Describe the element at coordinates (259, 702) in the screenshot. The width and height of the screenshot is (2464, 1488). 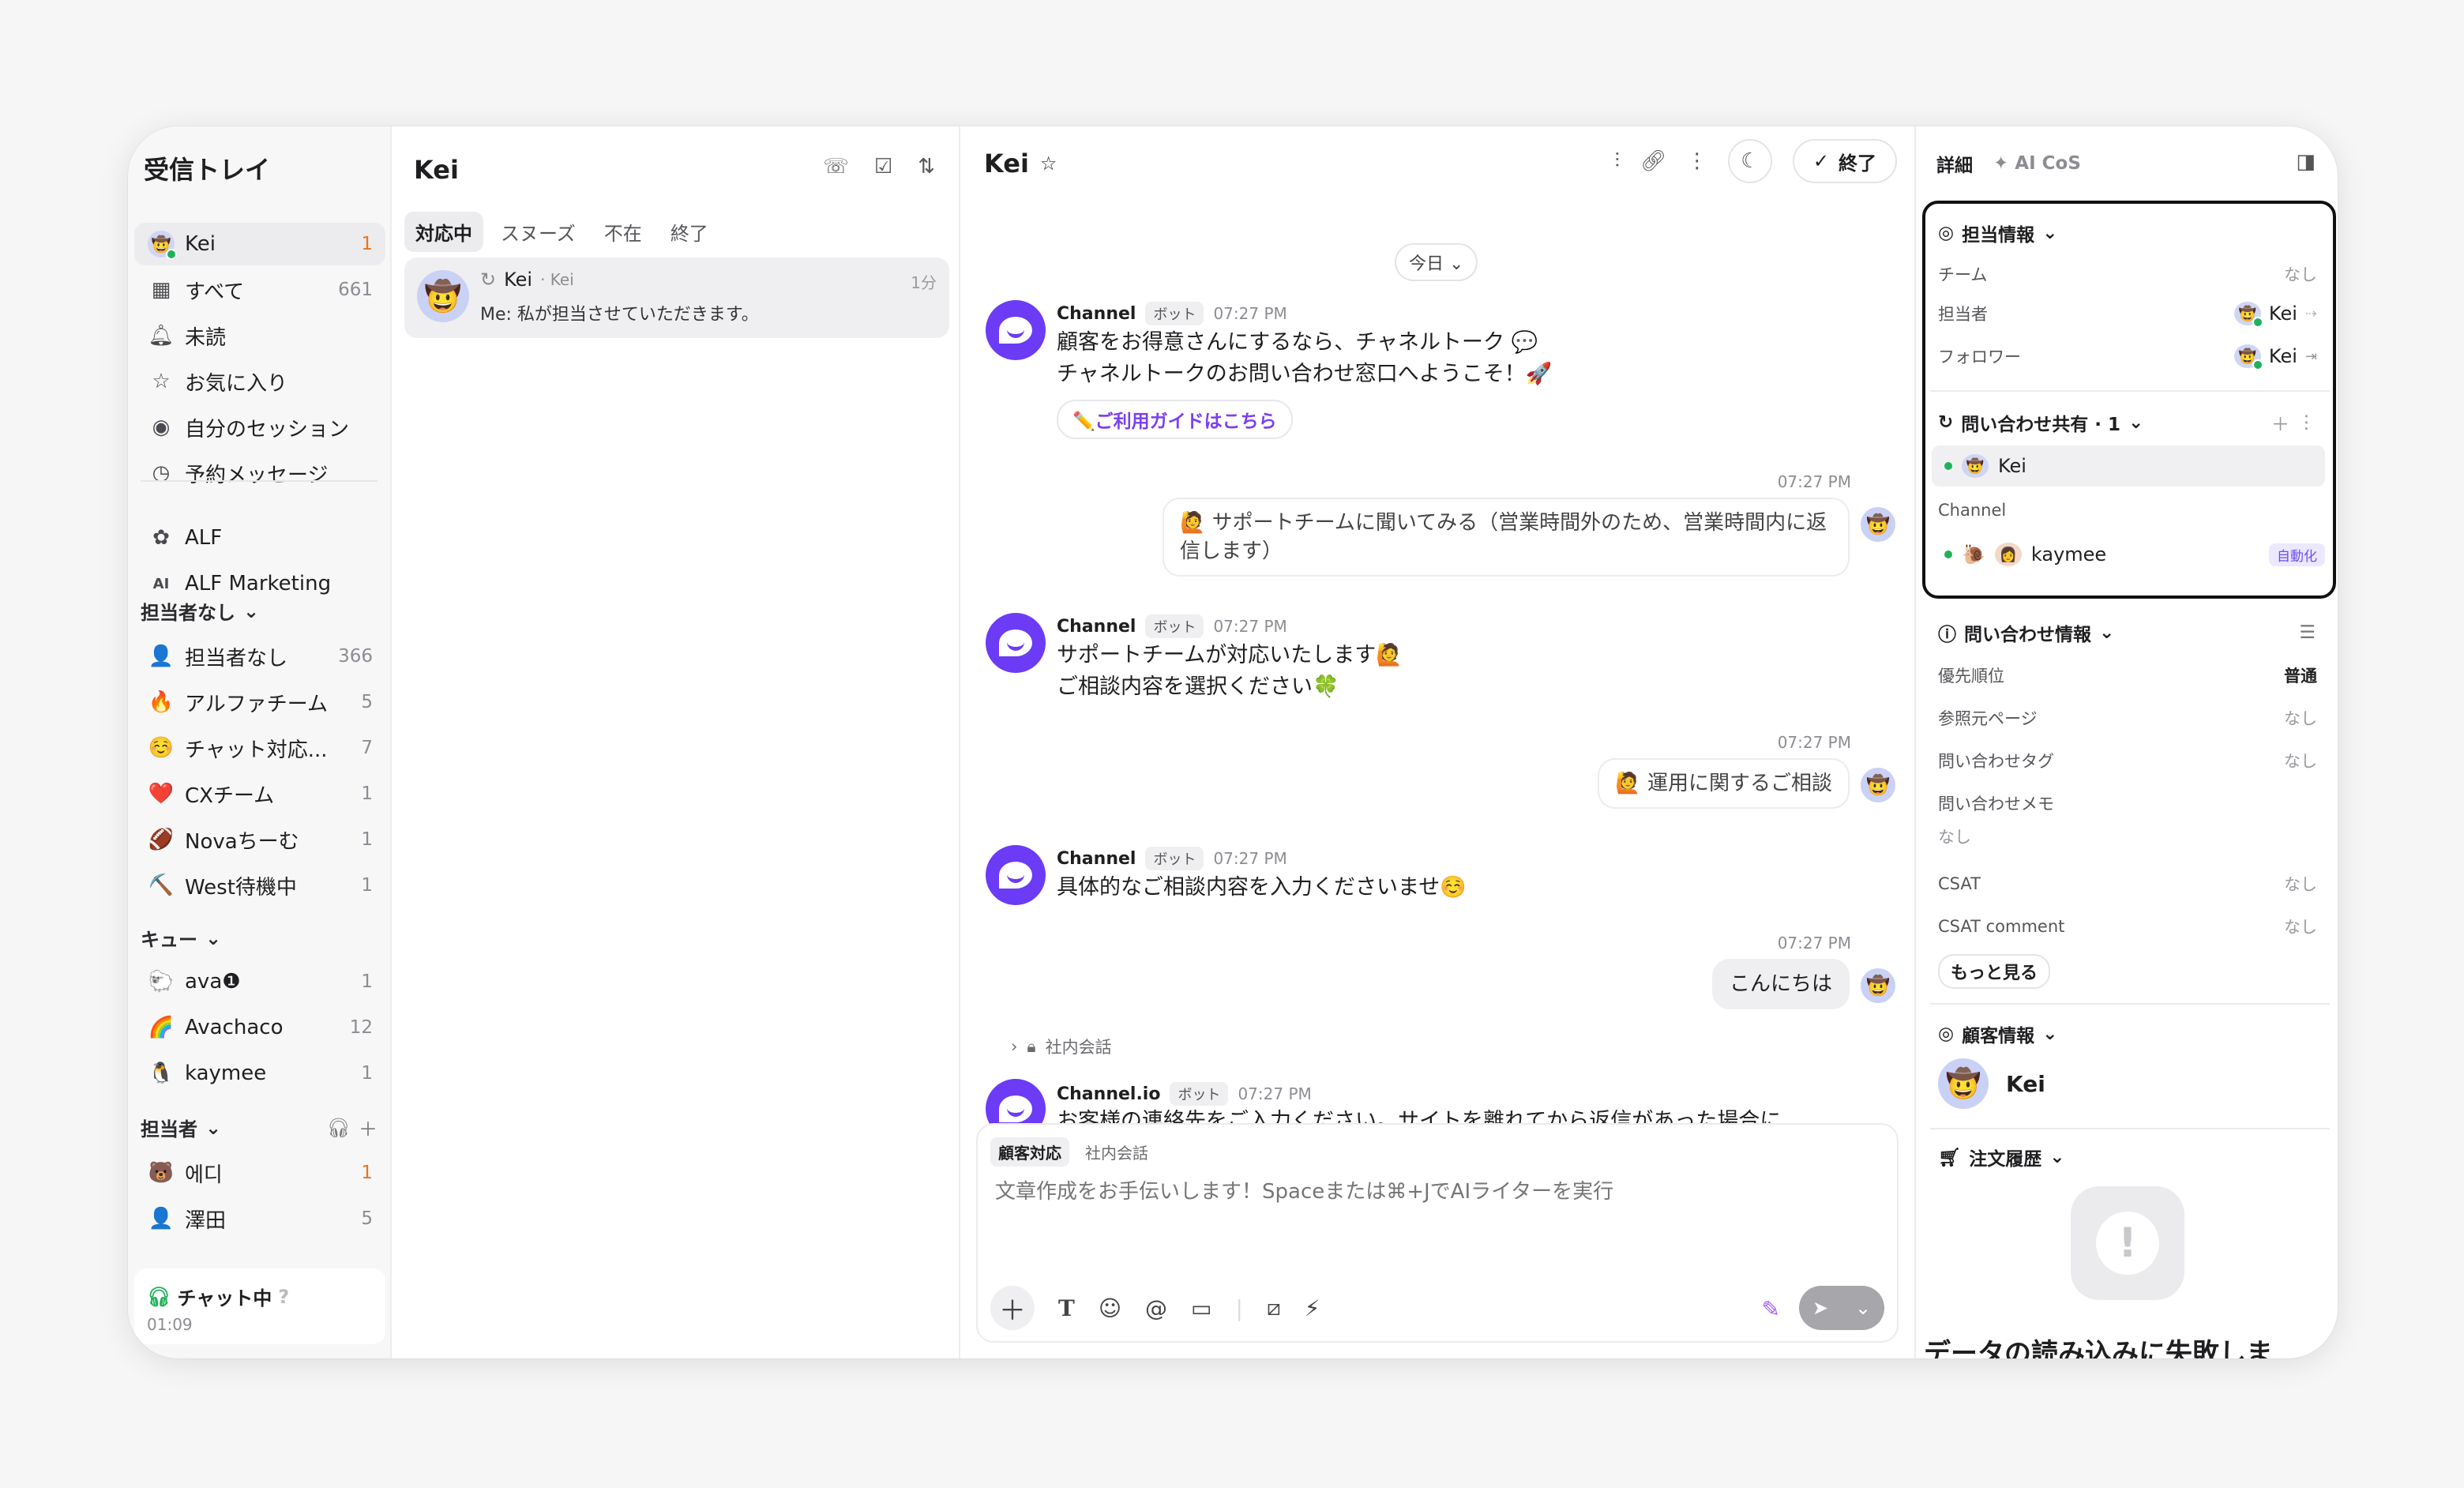
I see `sidebar-item-team: 🔥 アルファチーム 5` at that location.